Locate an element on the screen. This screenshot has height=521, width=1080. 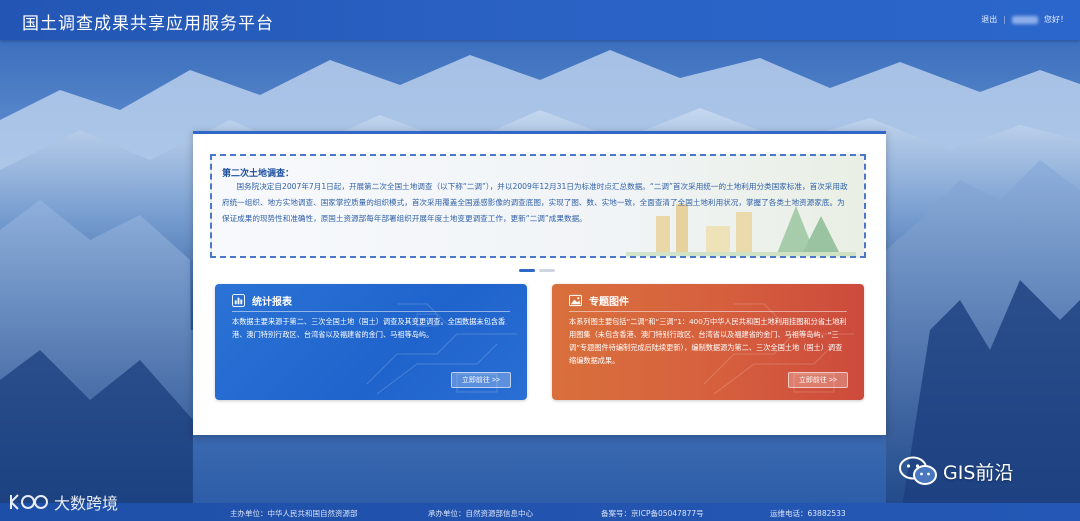
brand-logo-icon is located at coordinates (29, 502).